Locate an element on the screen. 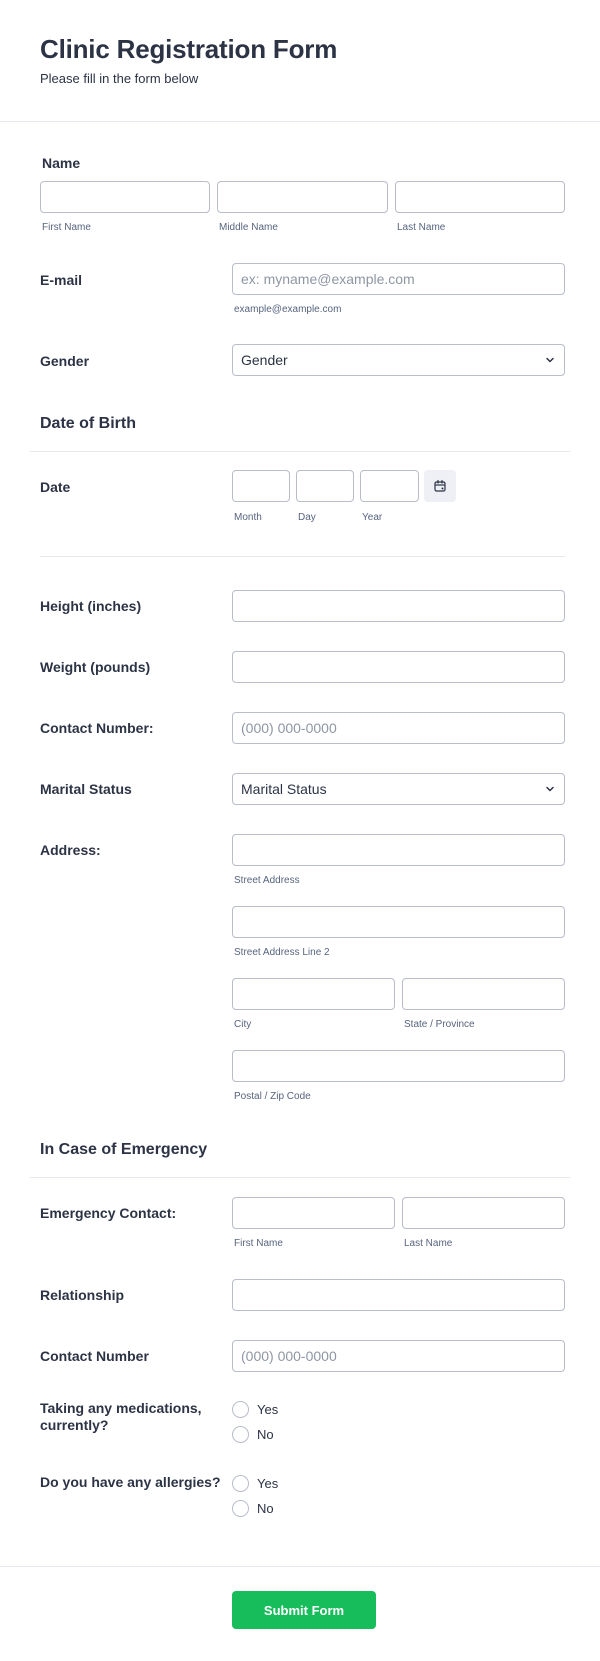 The image size is (600, 1661). email-sublabel: example@example.com is located at coordinates (288, 309).